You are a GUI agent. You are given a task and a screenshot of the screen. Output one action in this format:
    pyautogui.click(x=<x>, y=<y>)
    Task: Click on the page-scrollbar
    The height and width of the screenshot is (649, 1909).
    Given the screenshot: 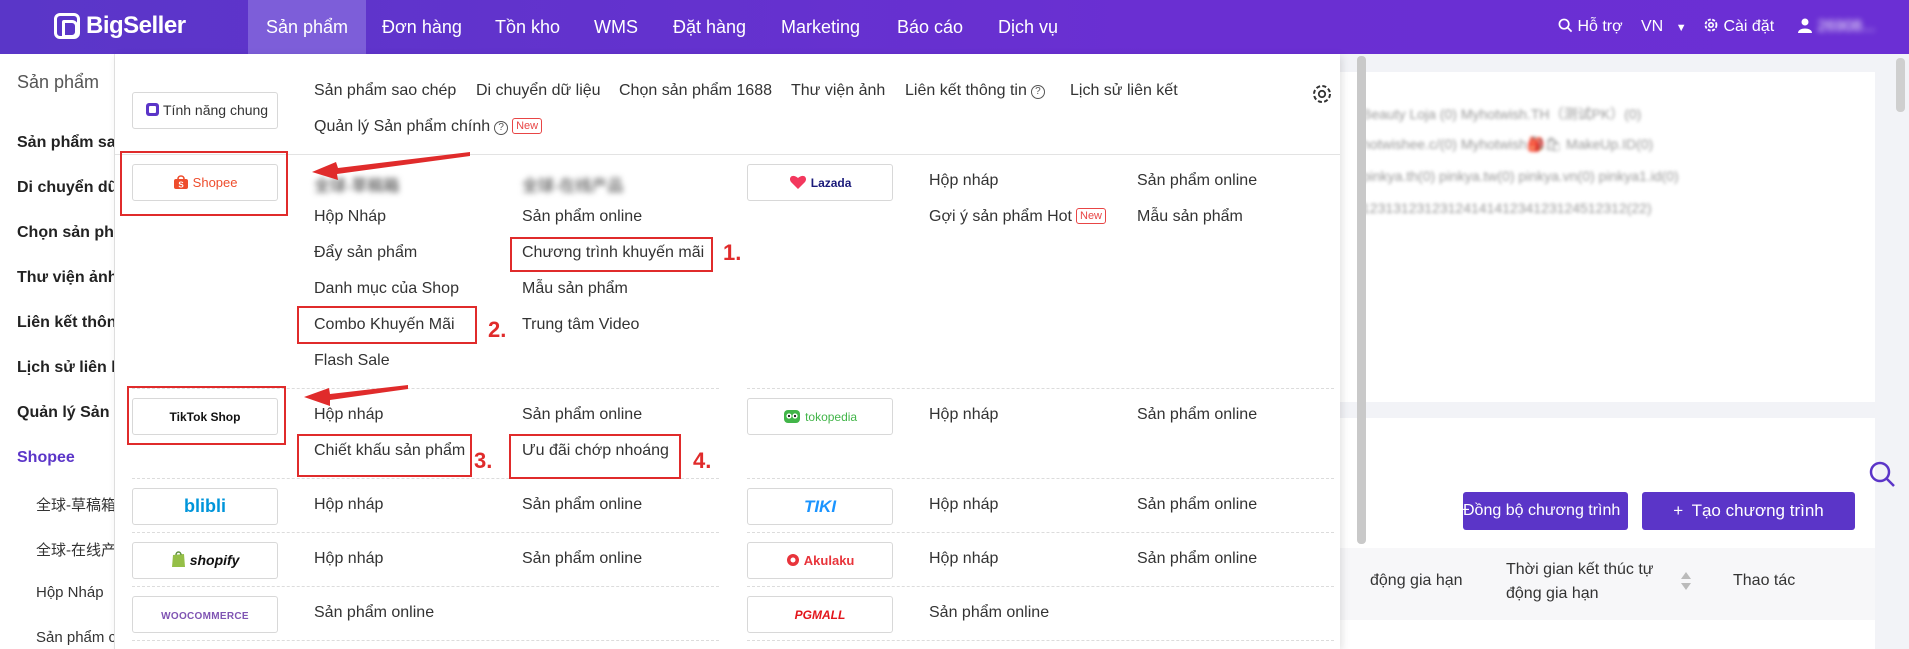 What is the action you would take?
    pyautogui.click(x=1900, y=85)
    